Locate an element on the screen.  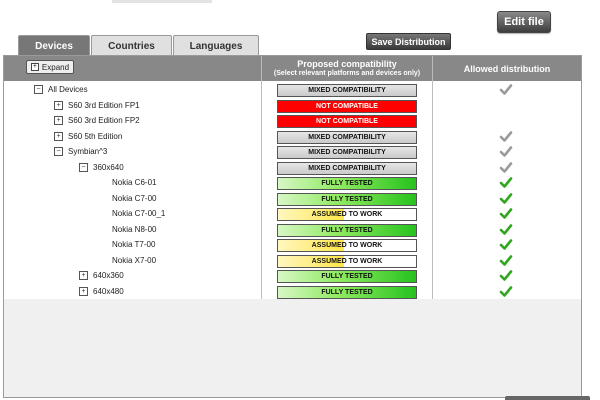
device-name: S60 3rd Edition FP1 is located at coordinates (104, 105).